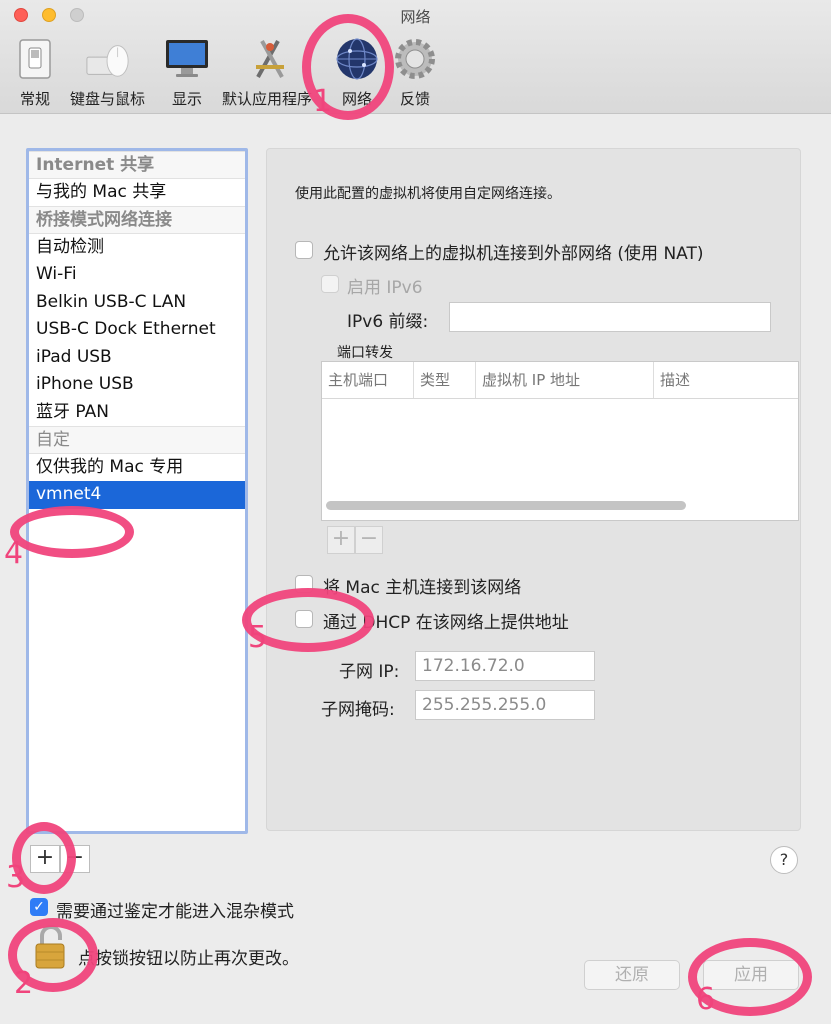 The width and height of the screenshot is (831, 1024). What do you see at coordinates (706, 999) in the screenshot?
I see `annotation-number-6: 6` at bounding box center [706, 999].